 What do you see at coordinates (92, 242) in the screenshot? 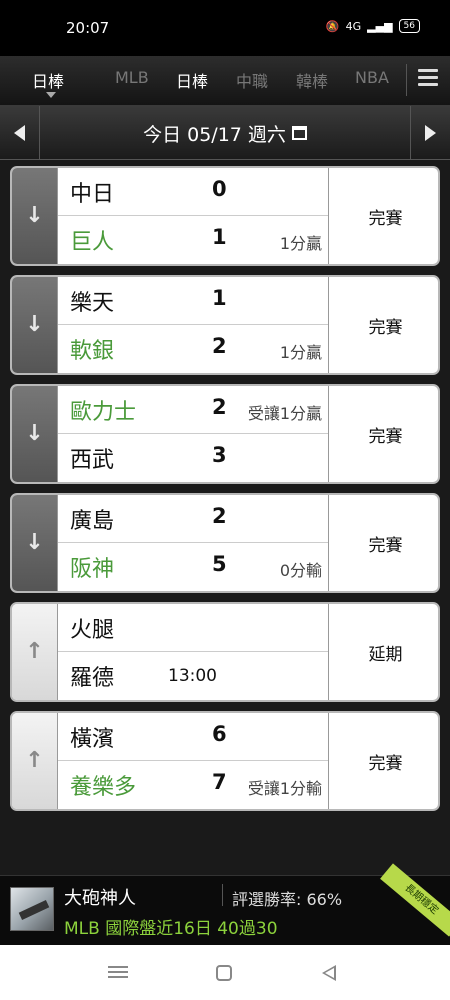
I see `team-name: 巨人` at bounding box center [92, 242].